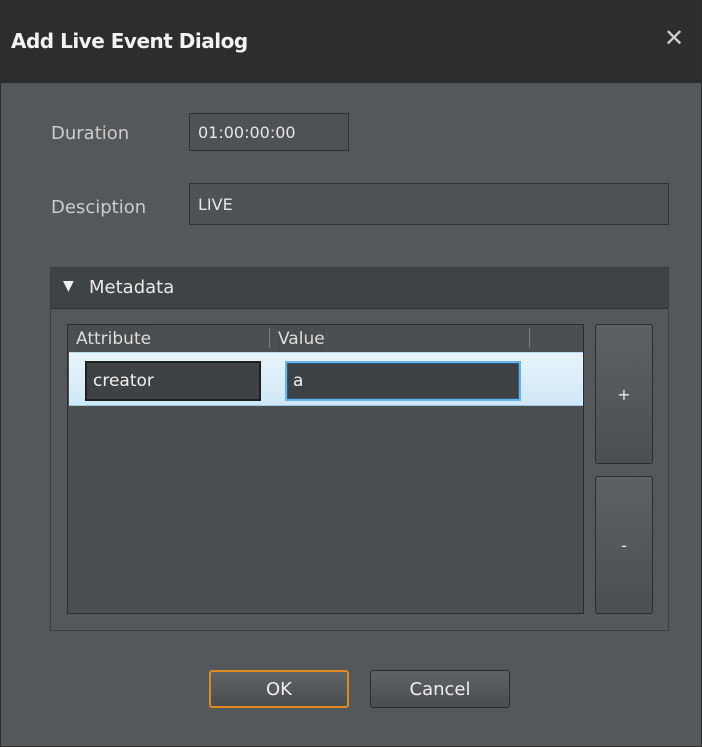 Image resolution: width=702 pixels, height=747 pixels. I want to click on add-row-button: +, so click(624, 394).